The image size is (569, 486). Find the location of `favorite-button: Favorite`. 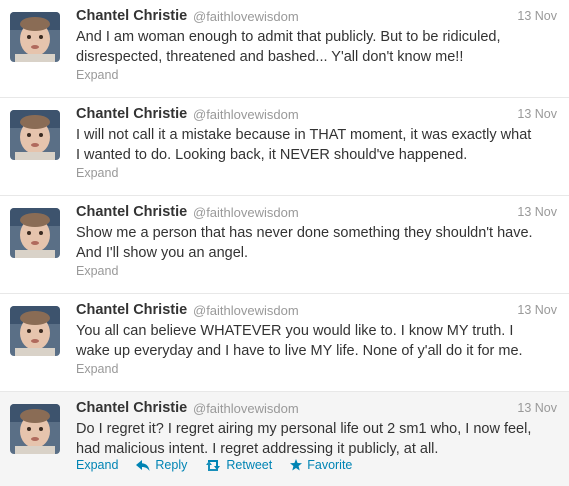

favorite-button: Favorite is located at coordinates (321, 465).